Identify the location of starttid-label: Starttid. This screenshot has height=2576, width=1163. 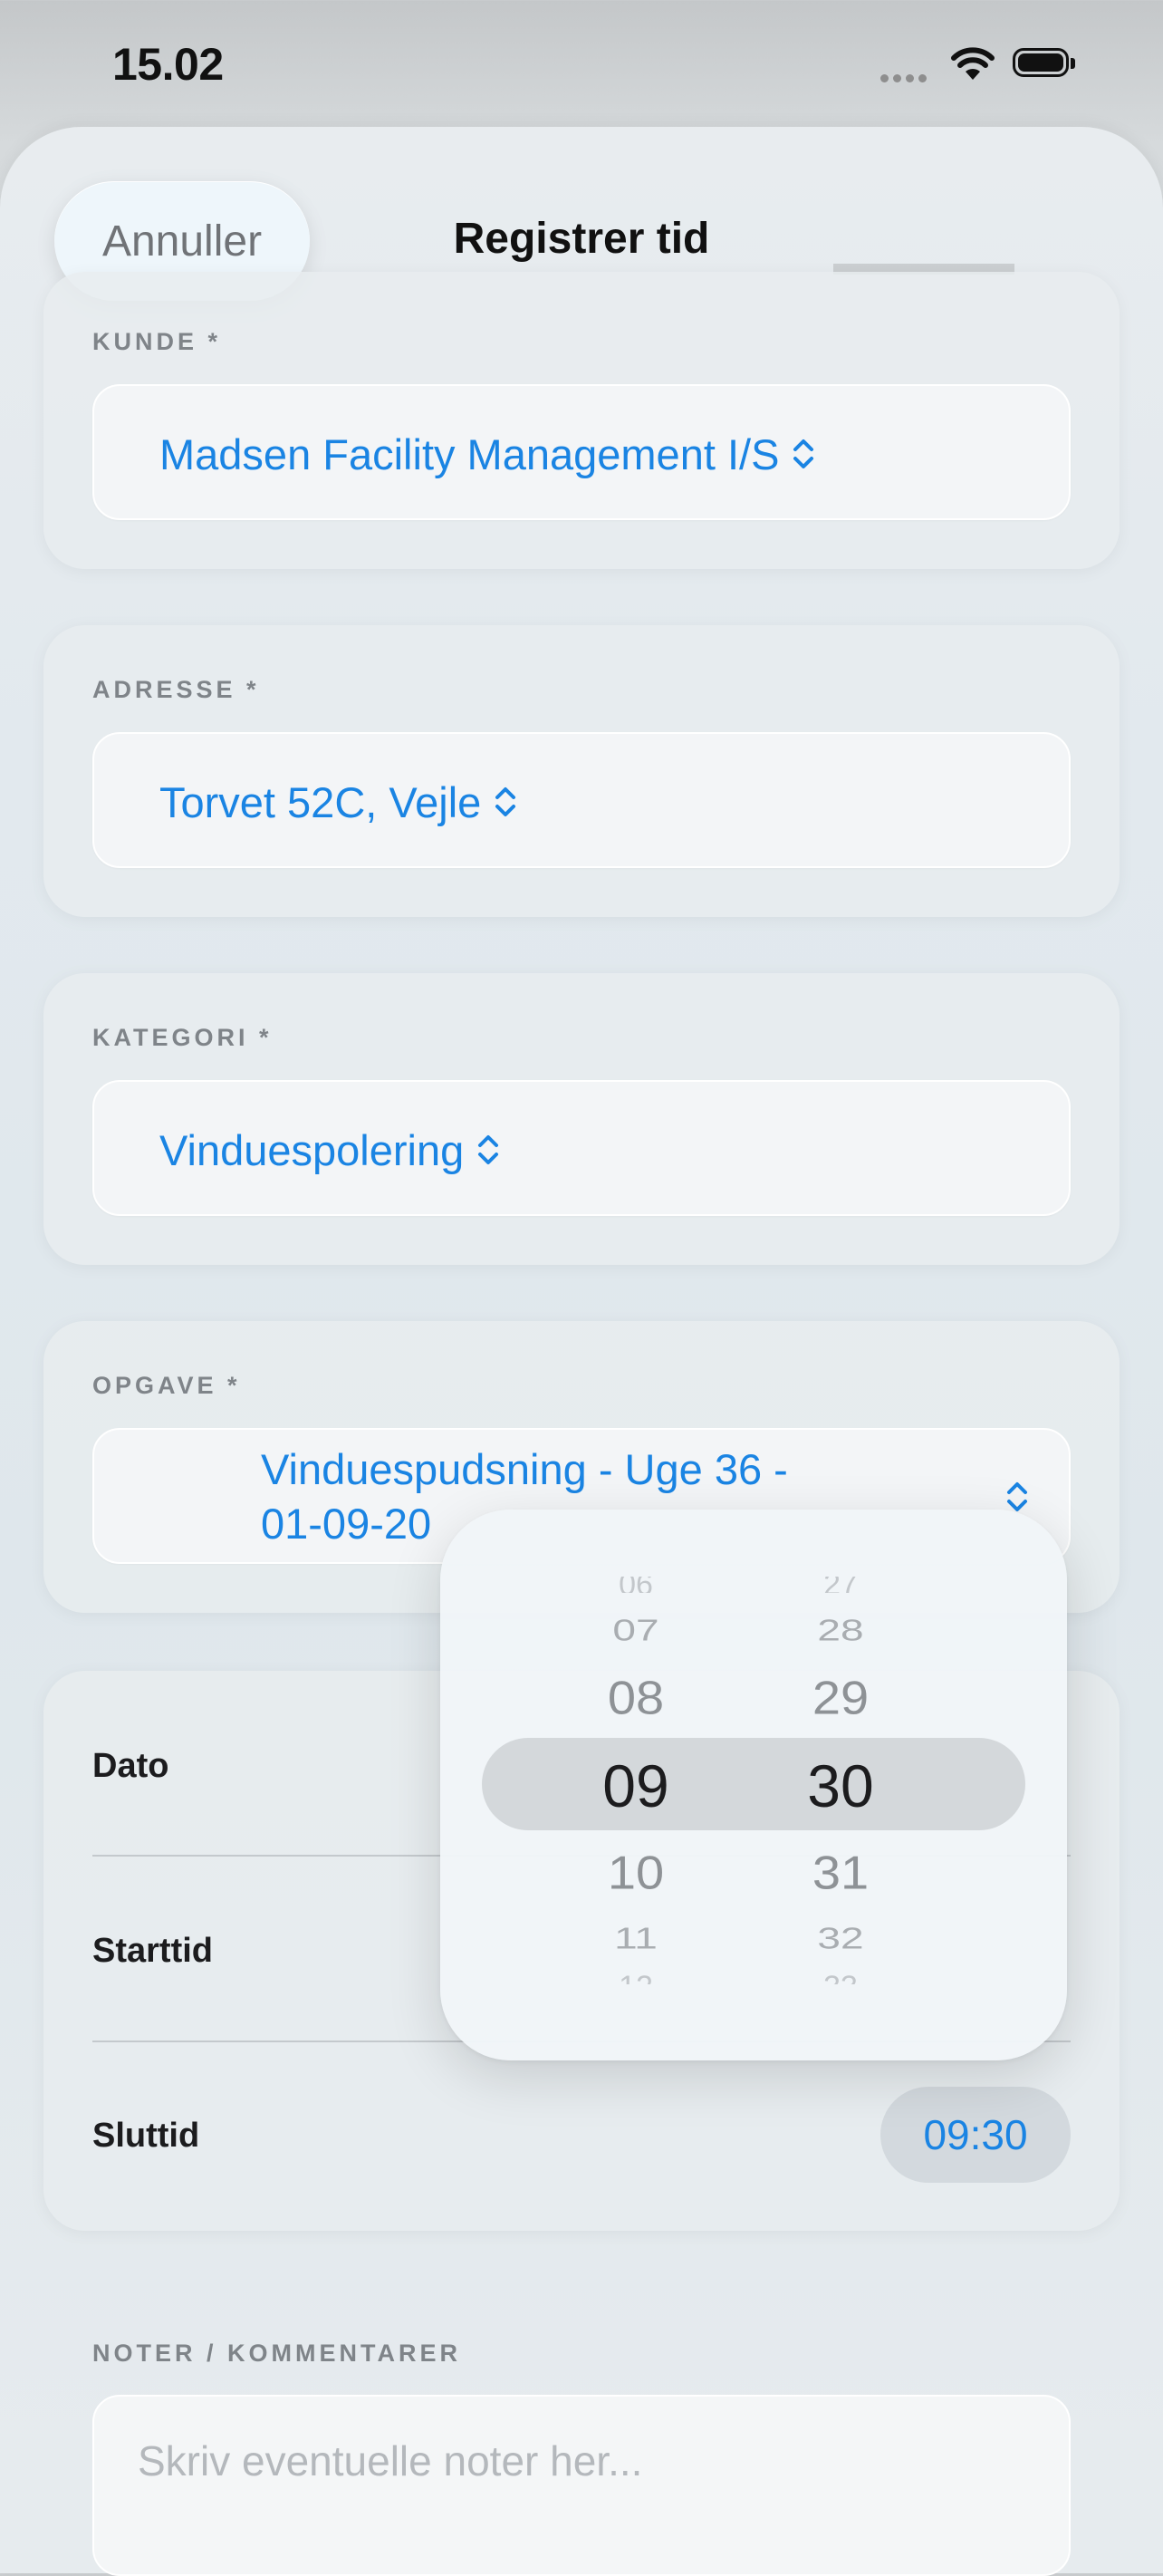
(152, 1951).